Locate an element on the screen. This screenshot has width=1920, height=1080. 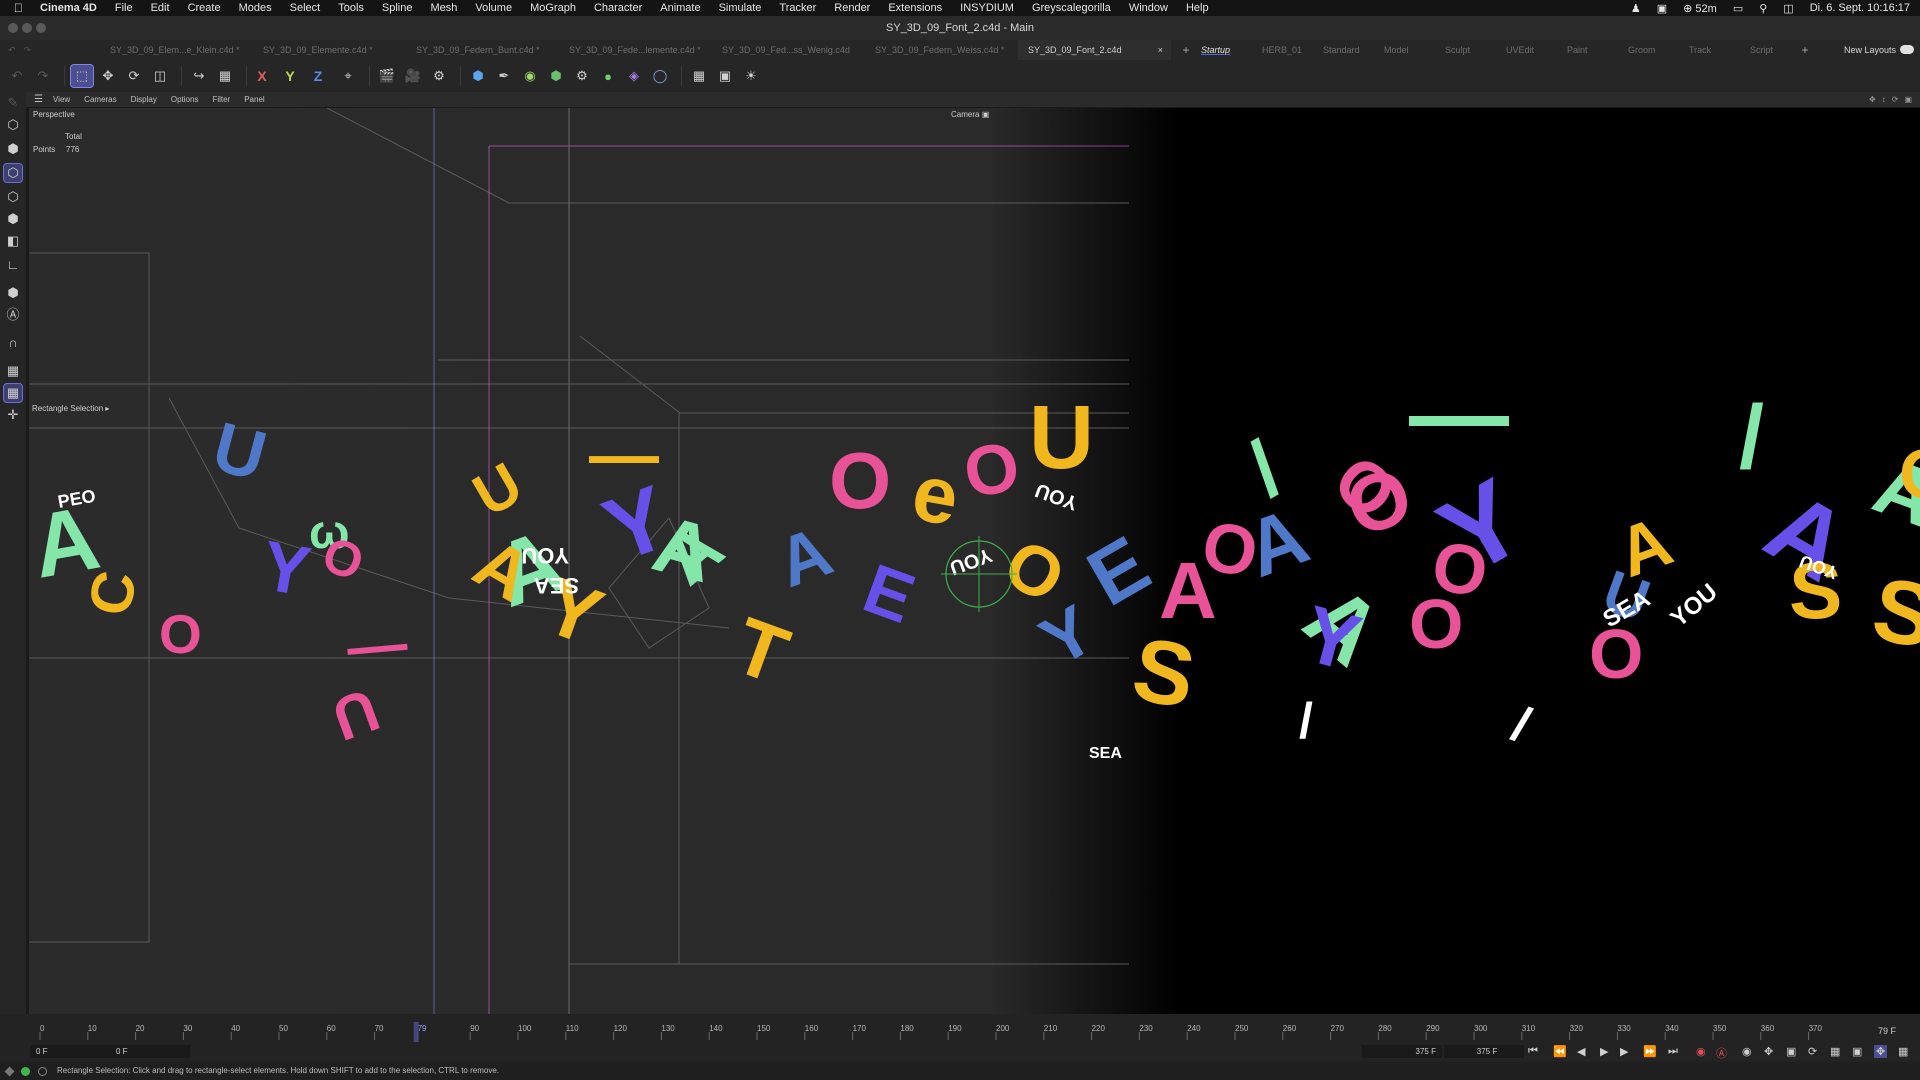
dolly-icon: ↕ is located at coordinates (1884, 99).